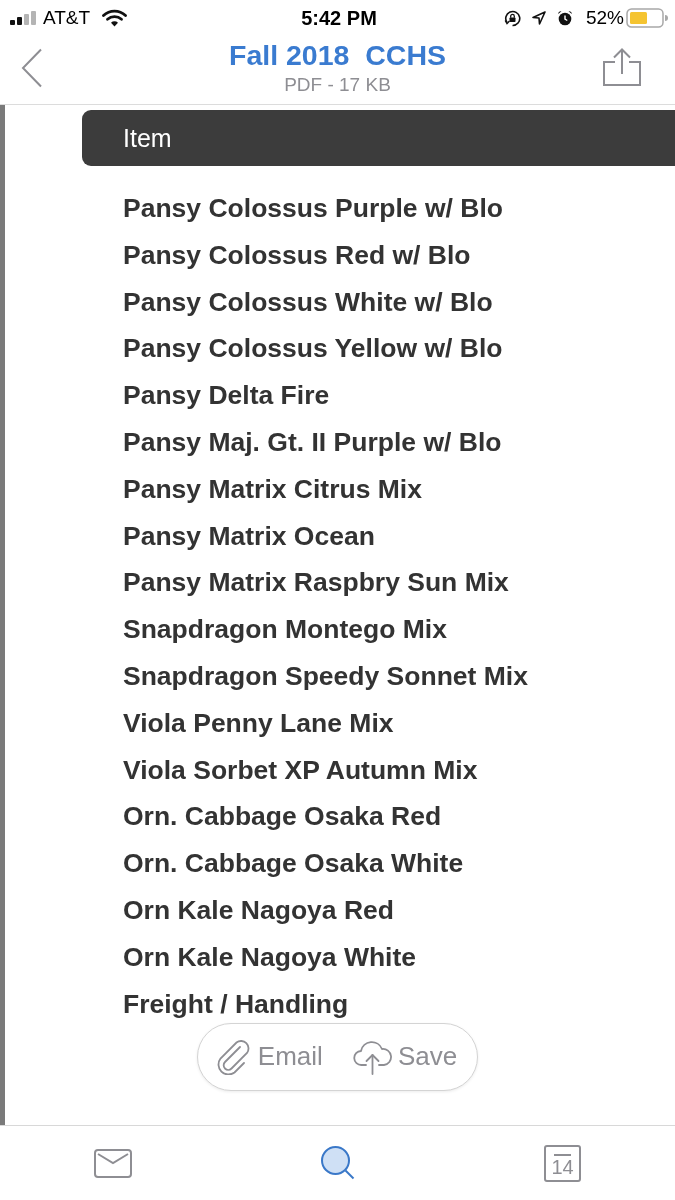 Image resolution: width=675 pixels, height=1200 pixels. I want to click on email-button: Email, so click(269, 1056).